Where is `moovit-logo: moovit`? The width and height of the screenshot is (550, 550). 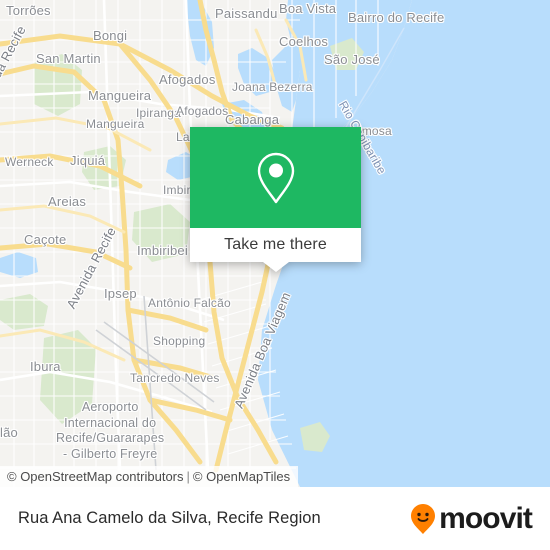 moovit-logo: moovit is located at coordinates (471, 518).